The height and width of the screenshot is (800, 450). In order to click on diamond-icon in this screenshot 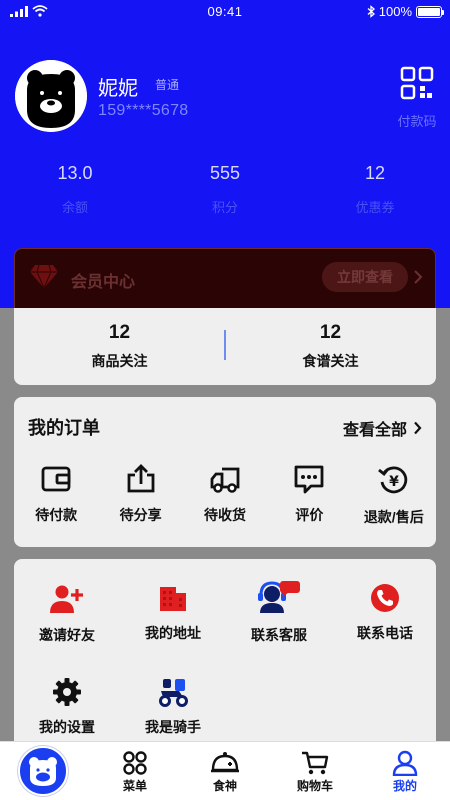, I will do `click(44, 276)`.